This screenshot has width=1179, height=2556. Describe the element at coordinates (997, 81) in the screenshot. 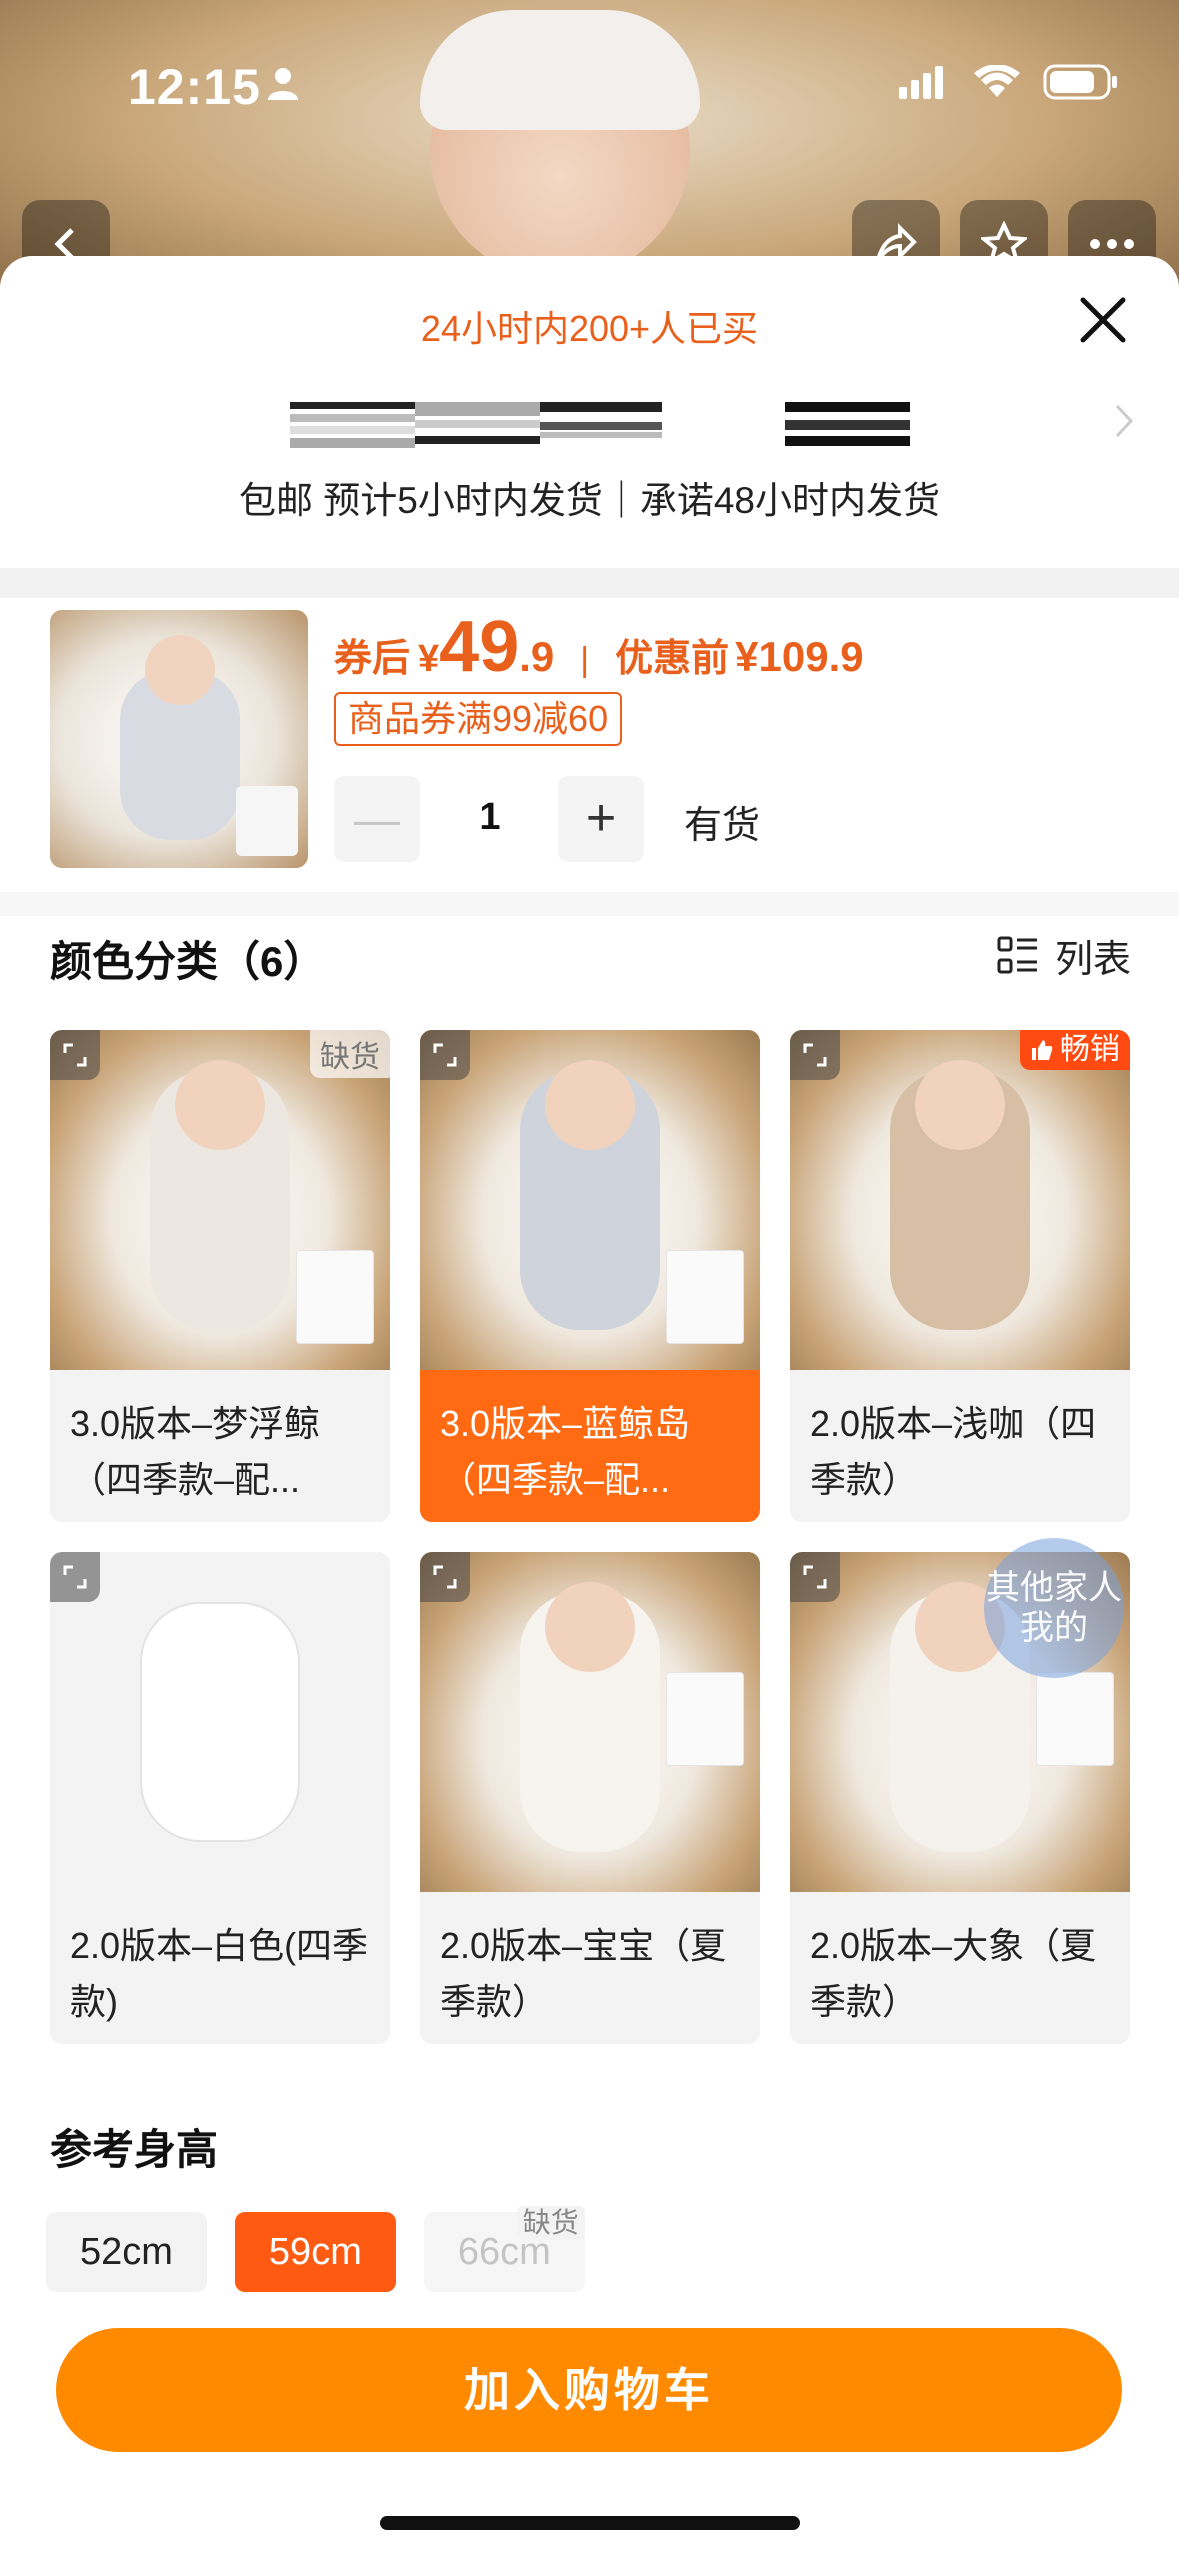

I see `wifi-icon` at that location.